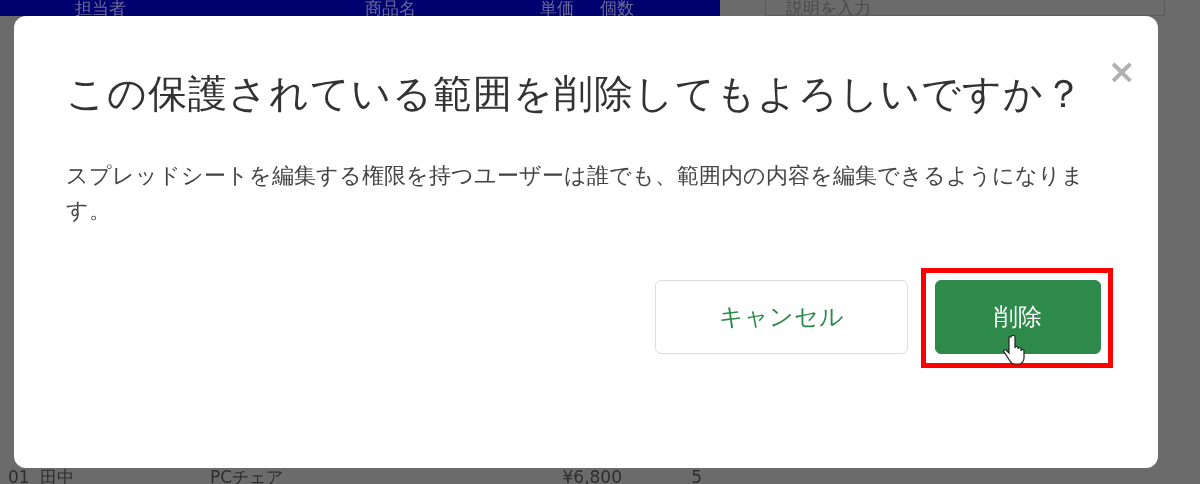 This screenshot has width=1200, height=484. Describe the element at coordinates (19, 476) in the screenshot. I see `row-number: 01` at that location.